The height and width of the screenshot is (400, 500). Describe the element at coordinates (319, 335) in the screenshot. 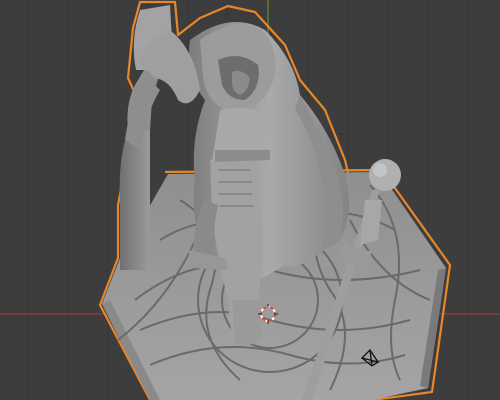

I see `viewport-overlays` at that location.